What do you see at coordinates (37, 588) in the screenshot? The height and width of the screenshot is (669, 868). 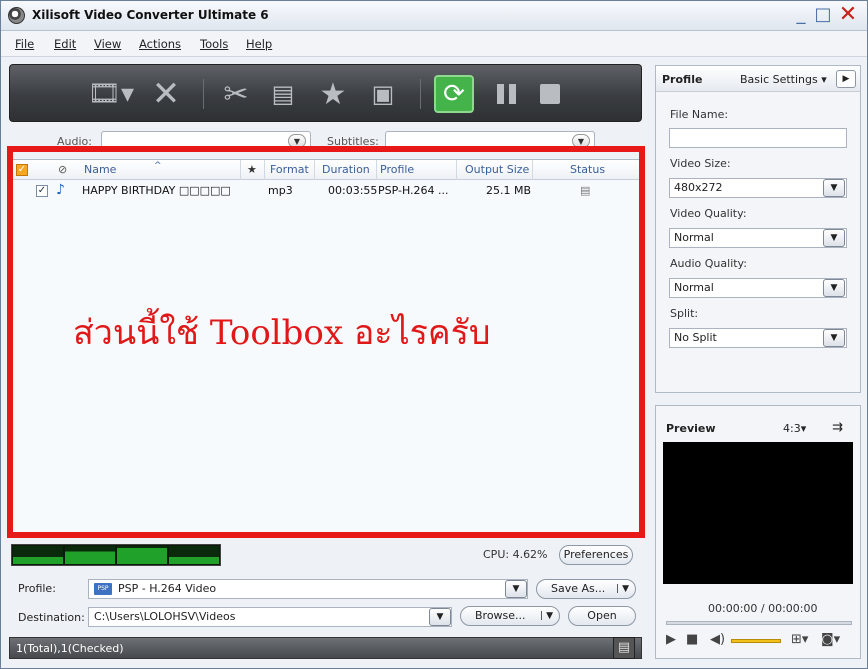 I see `profile-label: Profile:` at bounding box center [37, 588].